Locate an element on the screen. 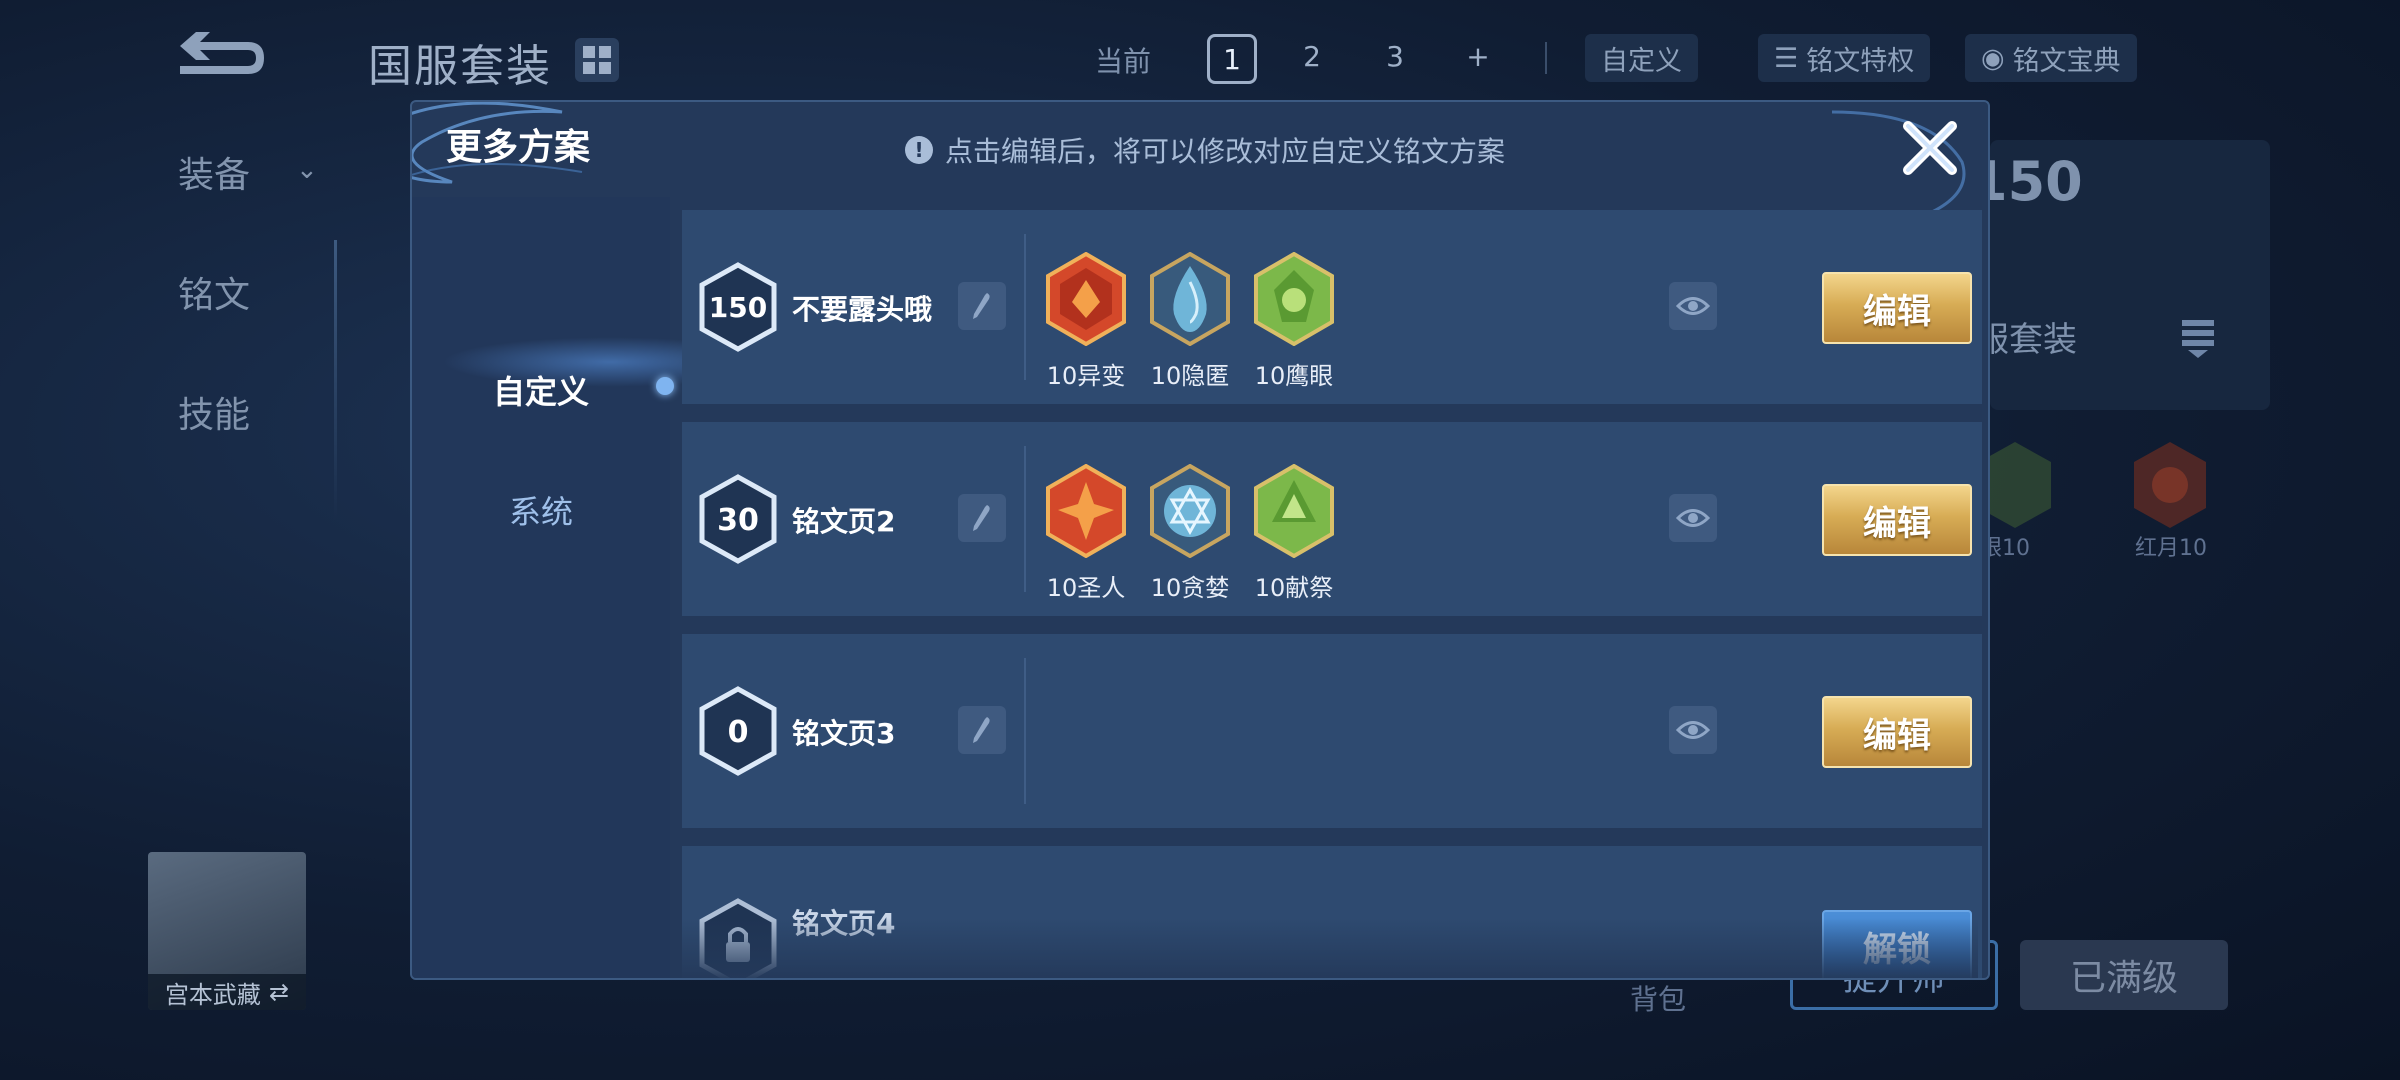 Image resolution: width=2400 pixels, height=1080 pixels. rune-label: 10贪婪 is located at coordinates (1190, 588).